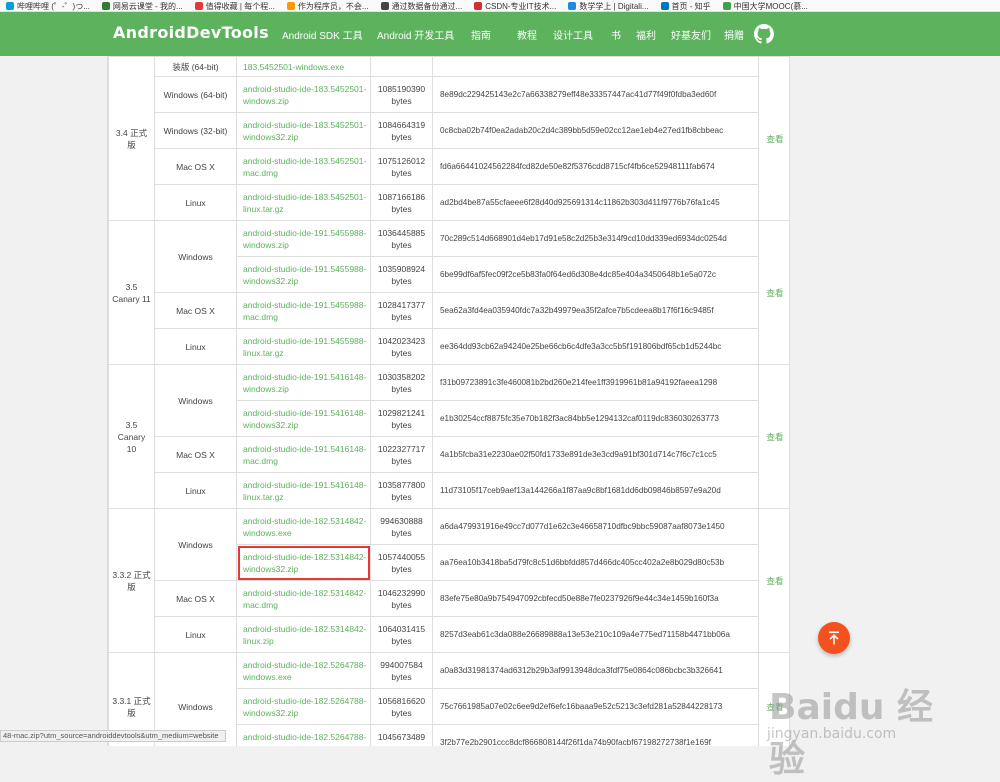  I want to click on scroll-to-top-button, so click(834, 638).